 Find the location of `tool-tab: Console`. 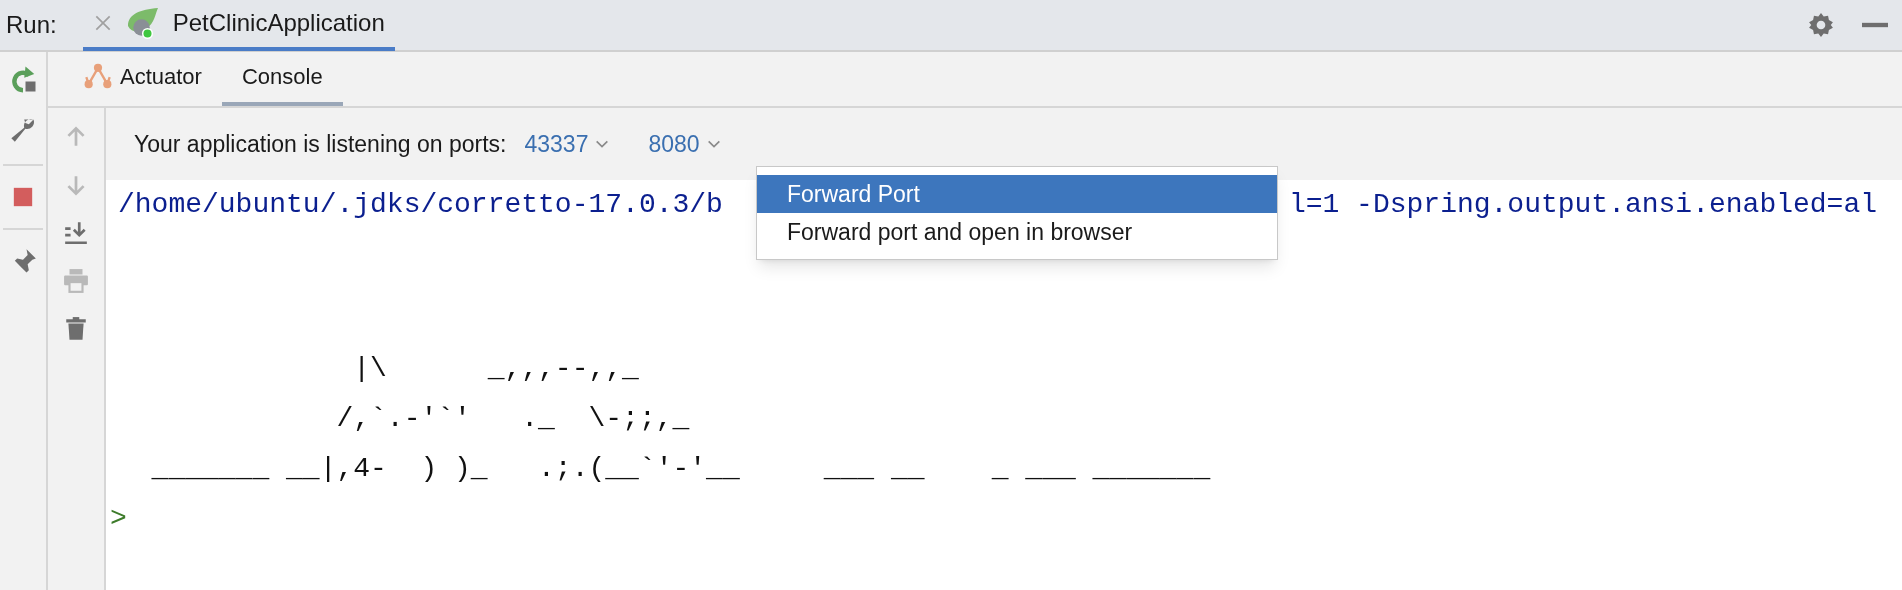

tool-tab: Console is located at coordinates (282, 78).